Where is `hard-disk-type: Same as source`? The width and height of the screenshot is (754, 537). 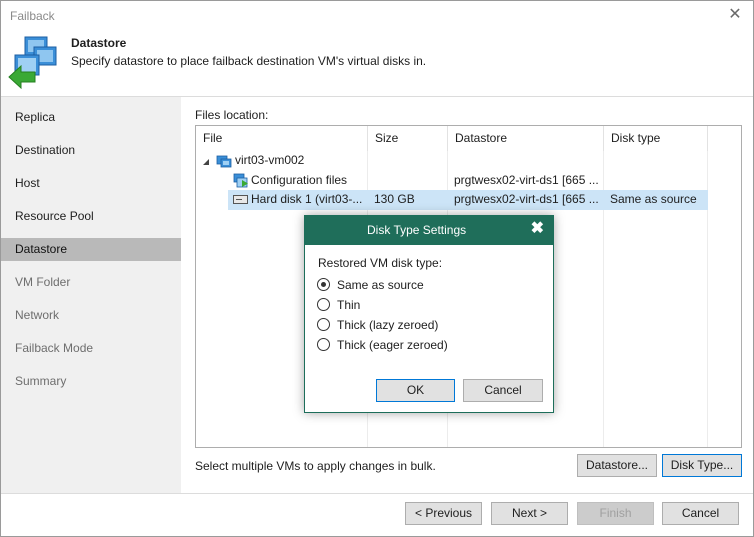
hard-disk-type: Same as source is located at coordinates (653, 199).